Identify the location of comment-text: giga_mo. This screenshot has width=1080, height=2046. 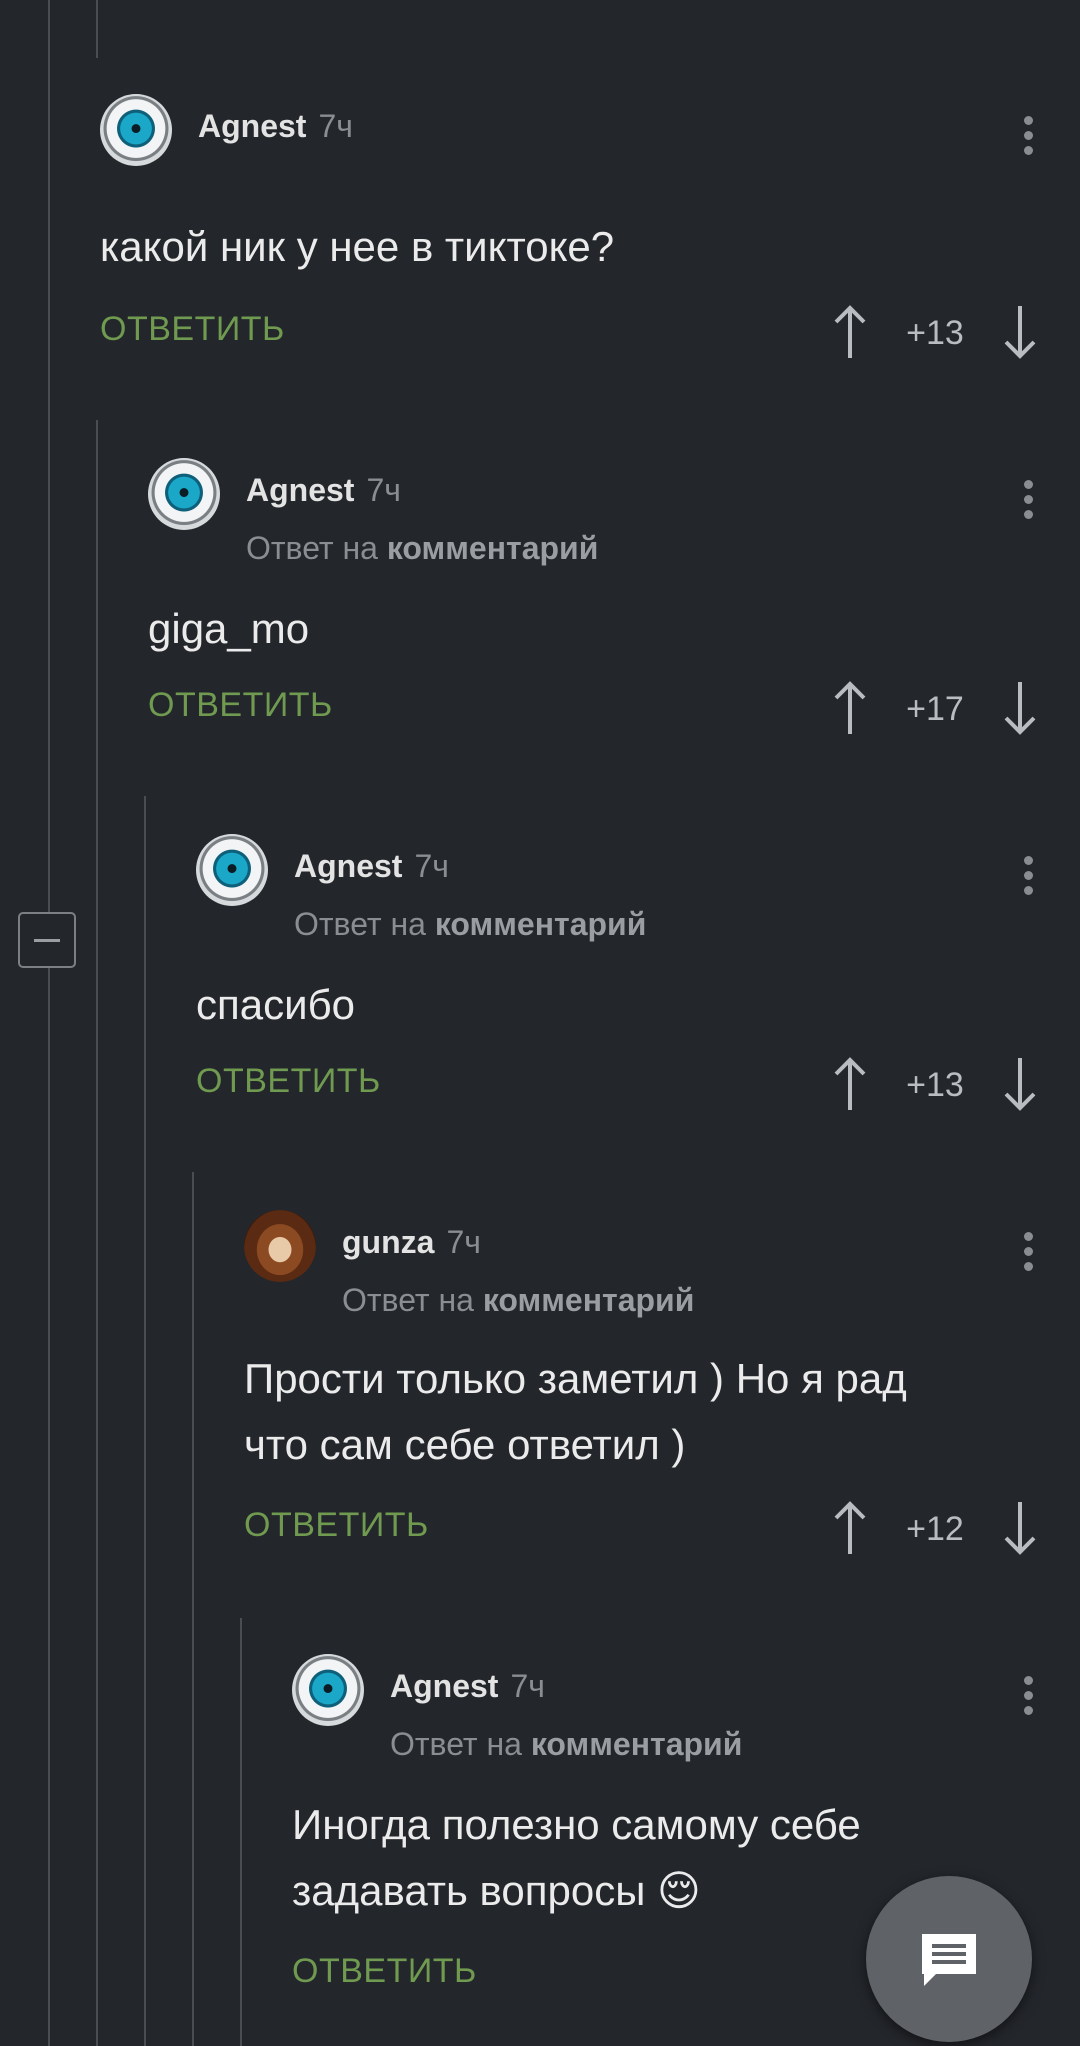
(229, 628).